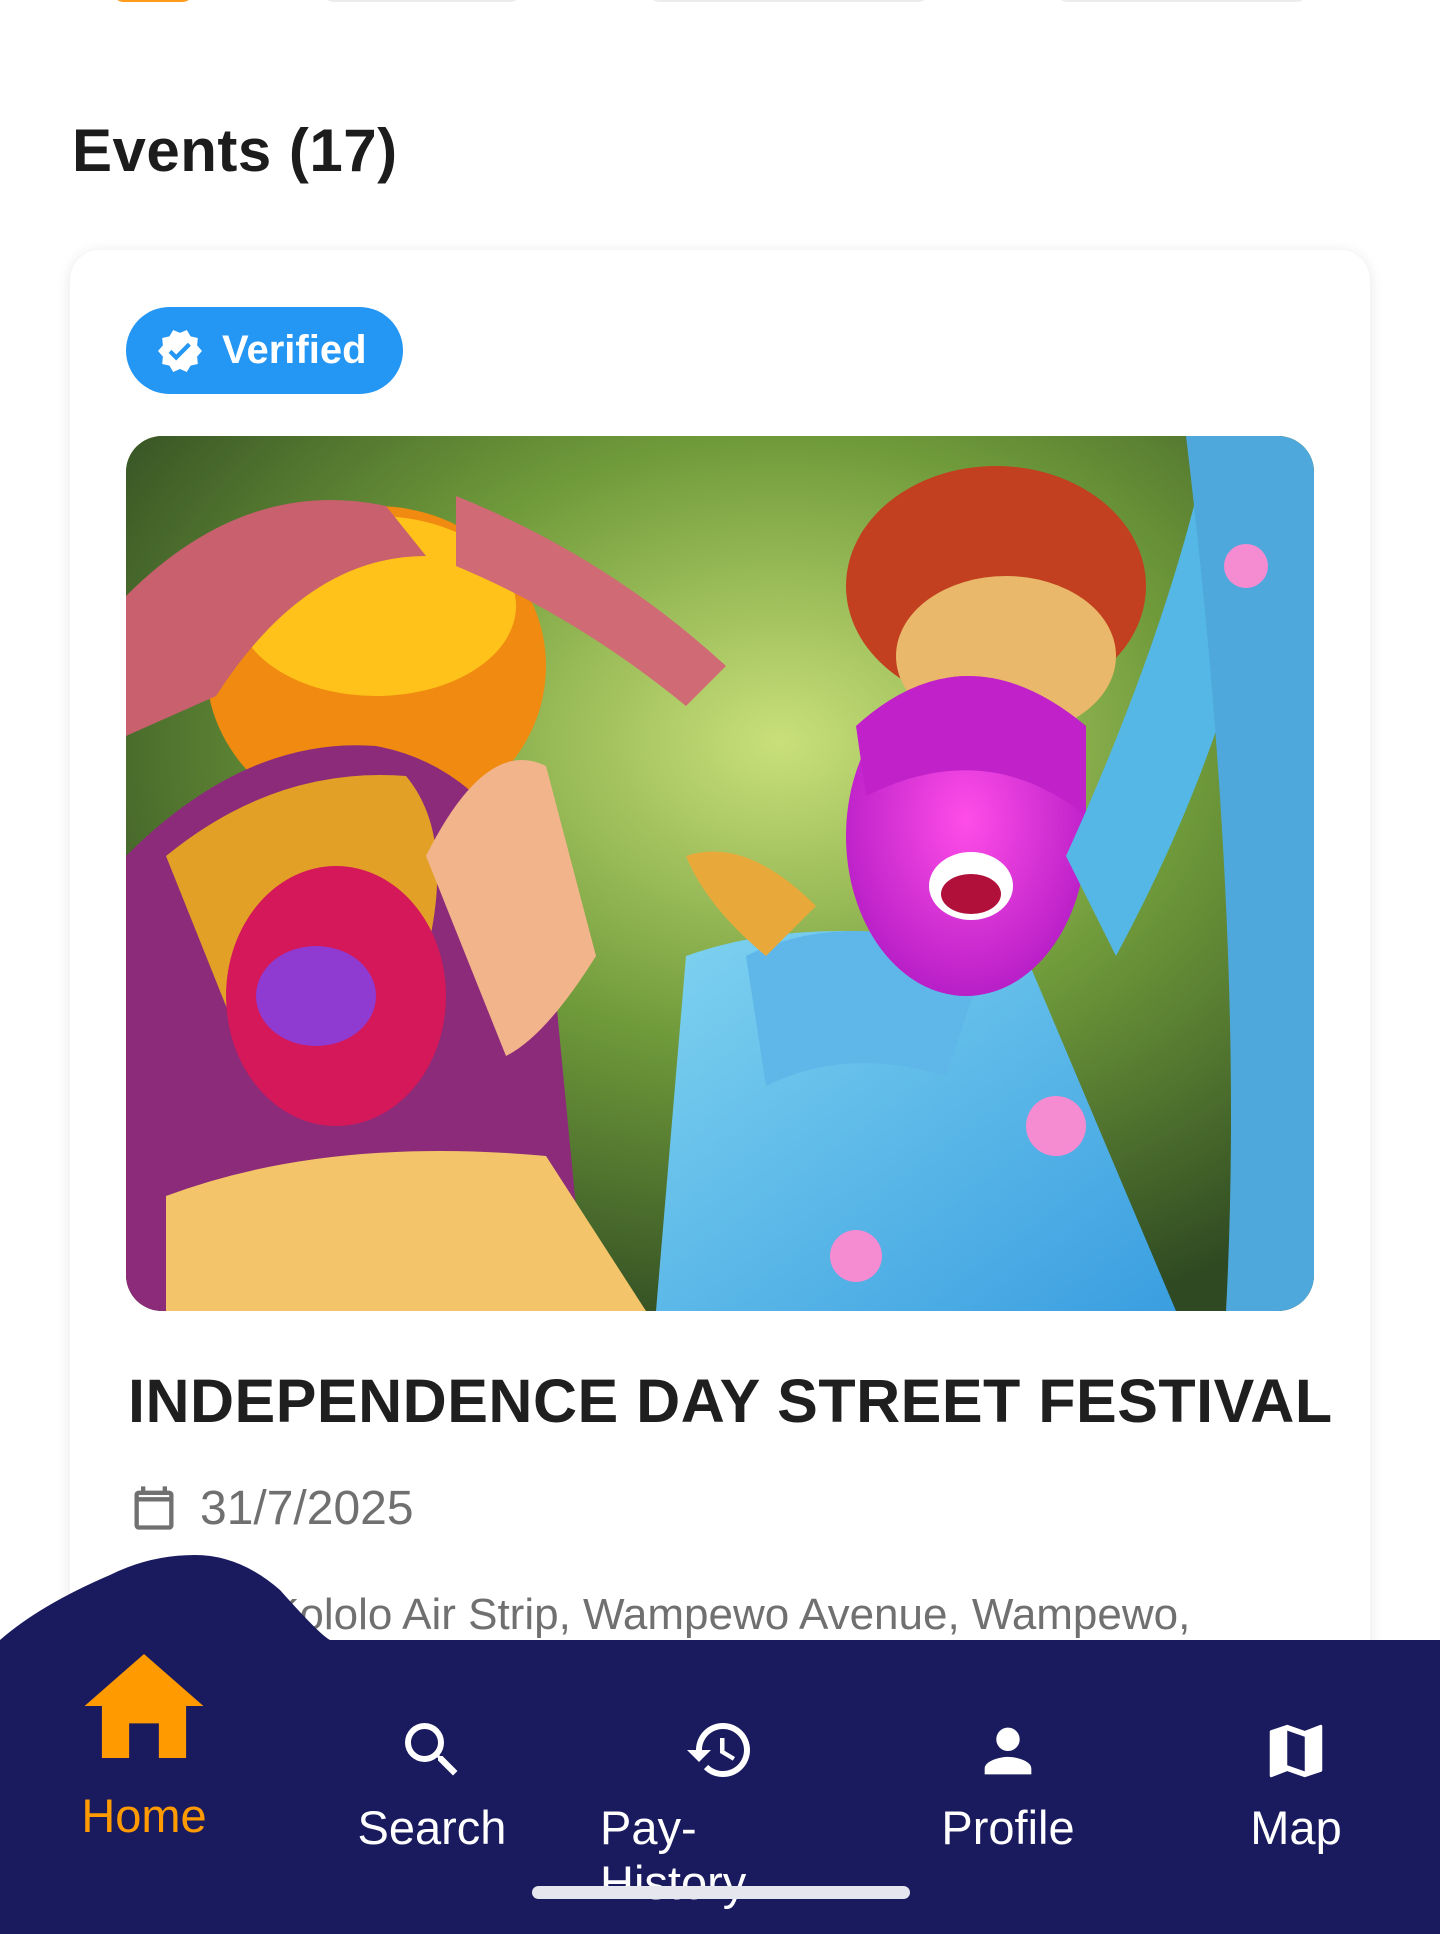 The image size is (1440, 1934). What do you see at coordinates (294, 350) in the screenshot?
I see `verified-label: Verified` at bounding box center [294, 350].